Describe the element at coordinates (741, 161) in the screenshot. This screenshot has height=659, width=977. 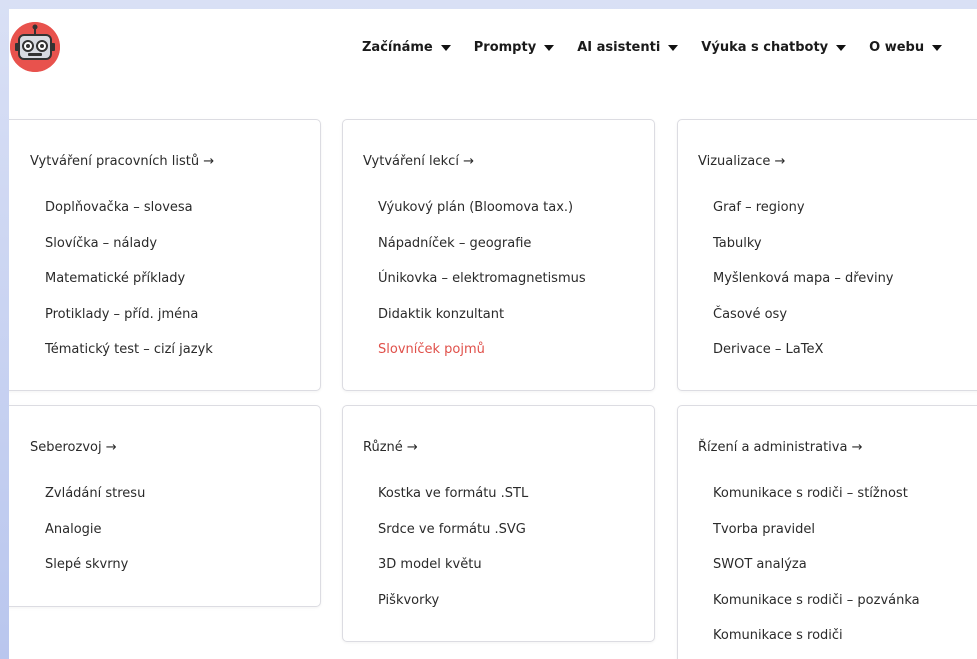
I see `card-title: Vizualizace →` at that location.